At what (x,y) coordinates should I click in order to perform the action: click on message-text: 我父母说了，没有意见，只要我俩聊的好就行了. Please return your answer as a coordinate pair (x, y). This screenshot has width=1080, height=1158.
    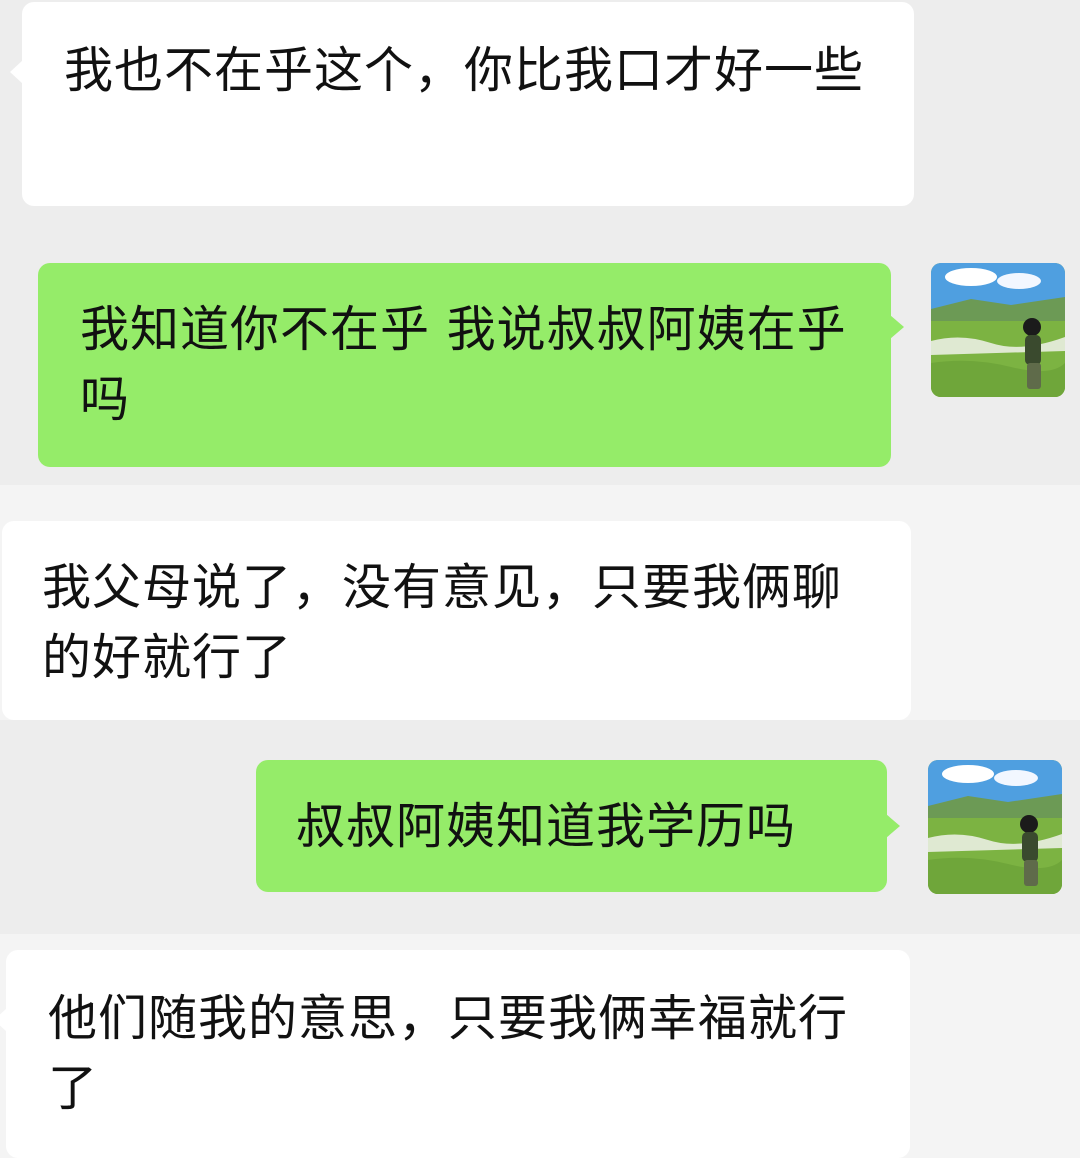
    Looking at the image, I should click on (442, 622).